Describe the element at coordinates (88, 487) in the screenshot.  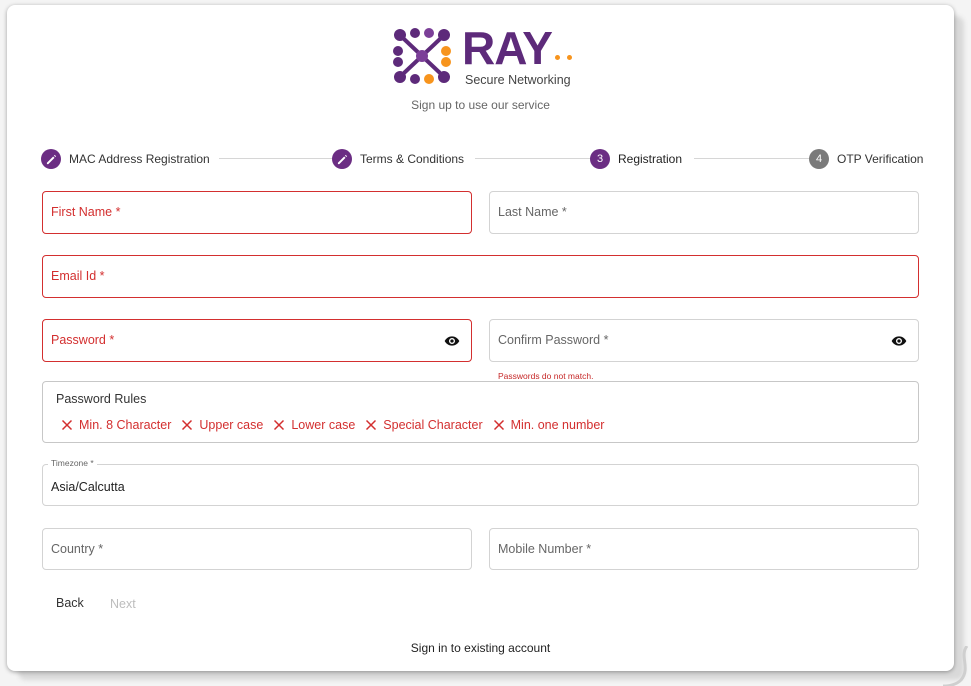
I see `timezone-value: Asia/Calcutta` at that location.